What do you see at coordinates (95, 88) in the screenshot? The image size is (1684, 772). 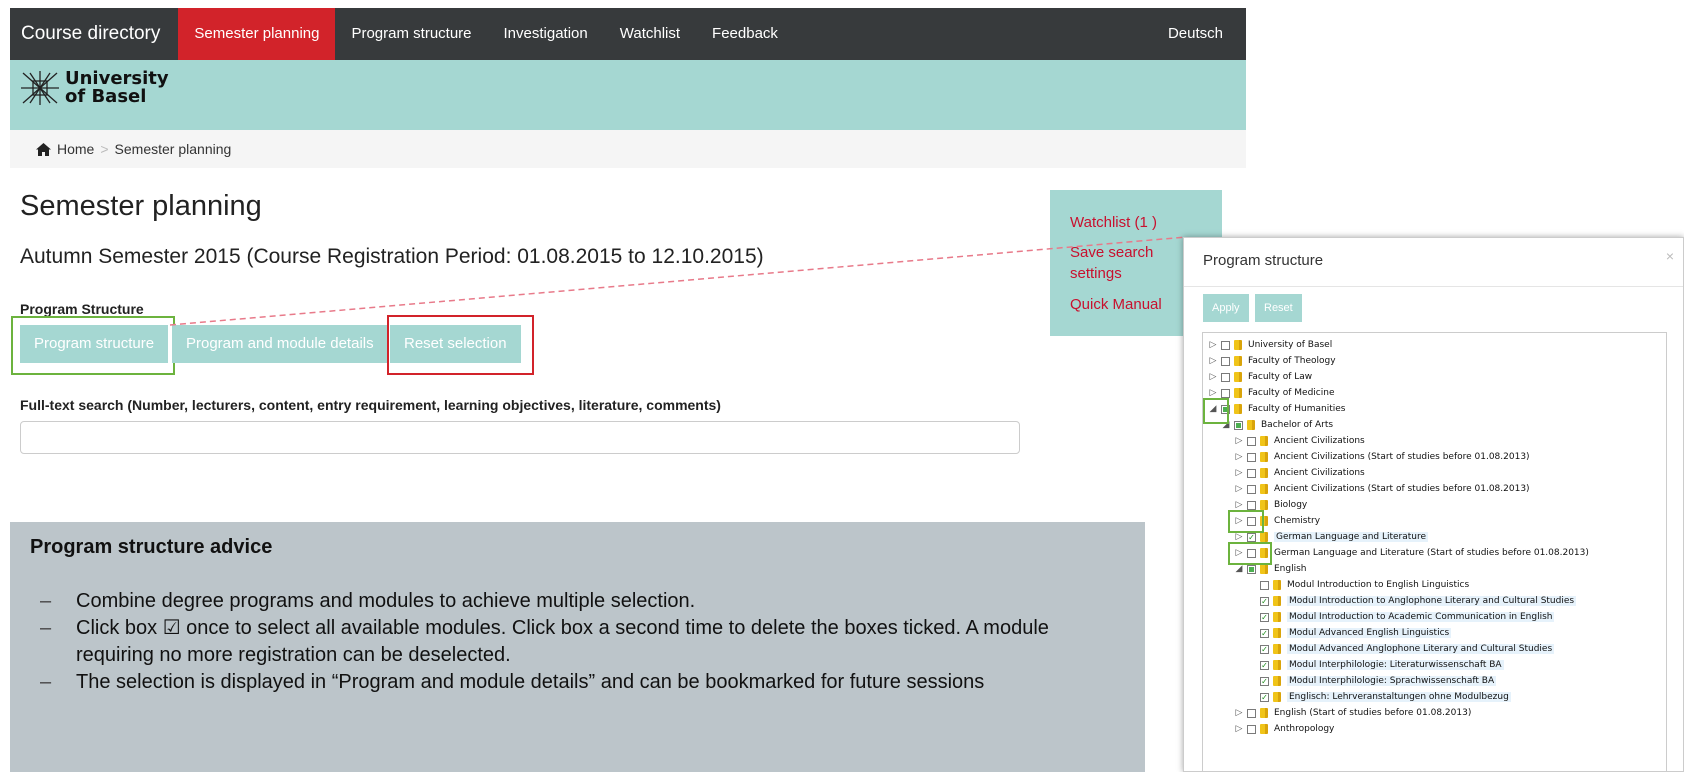 I see `university-logo: University of Basel` at bounding box center [95, 88].